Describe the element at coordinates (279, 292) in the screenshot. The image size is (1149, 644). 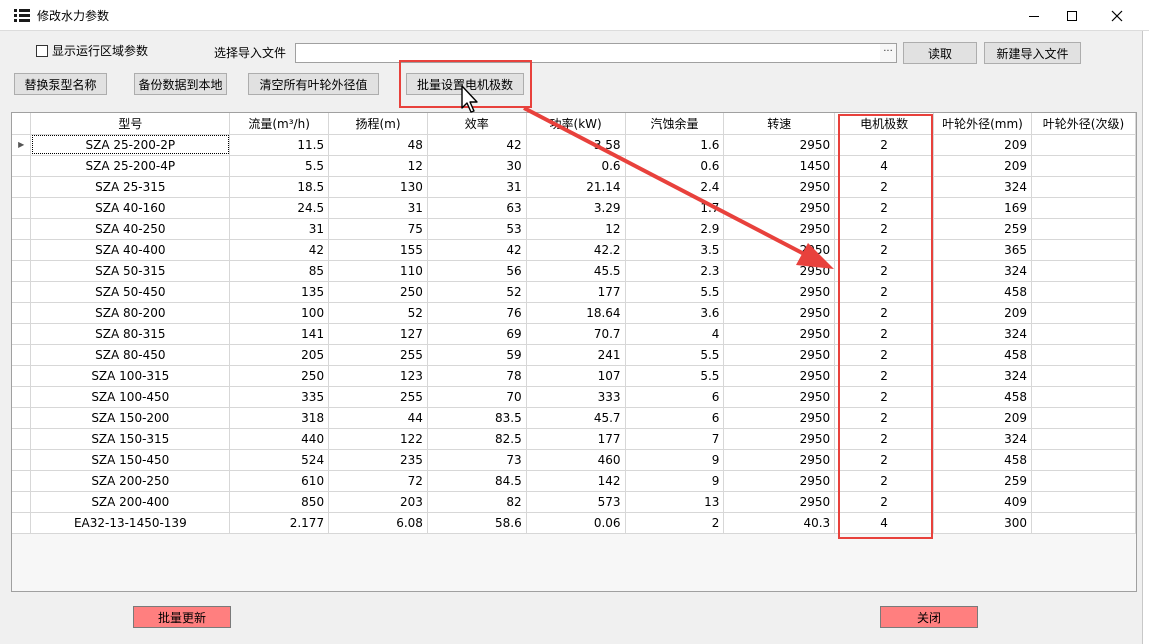
I see `flow-cell: 135` at that location.